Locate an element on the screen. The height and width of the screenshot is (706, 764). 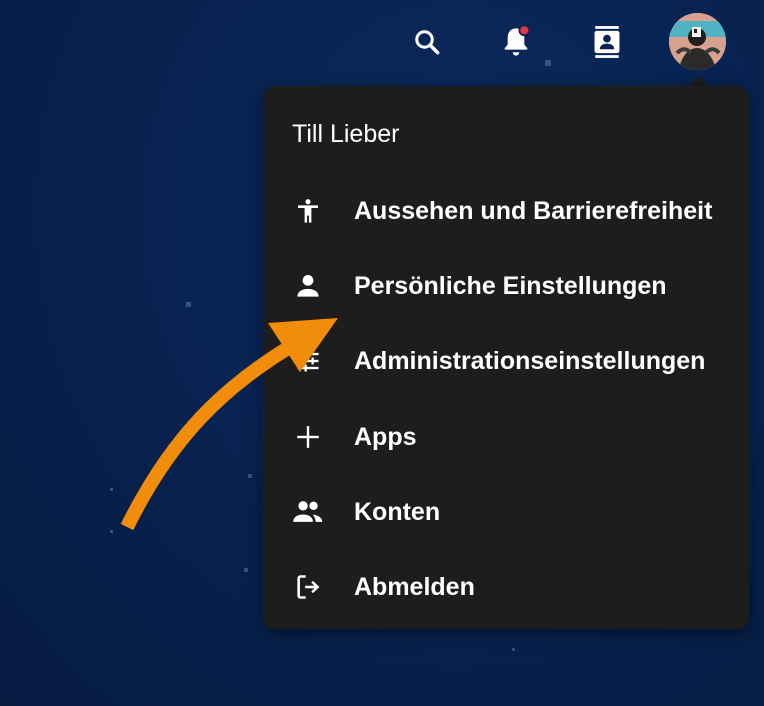
notifications-button is located at coordinates (516, 42).